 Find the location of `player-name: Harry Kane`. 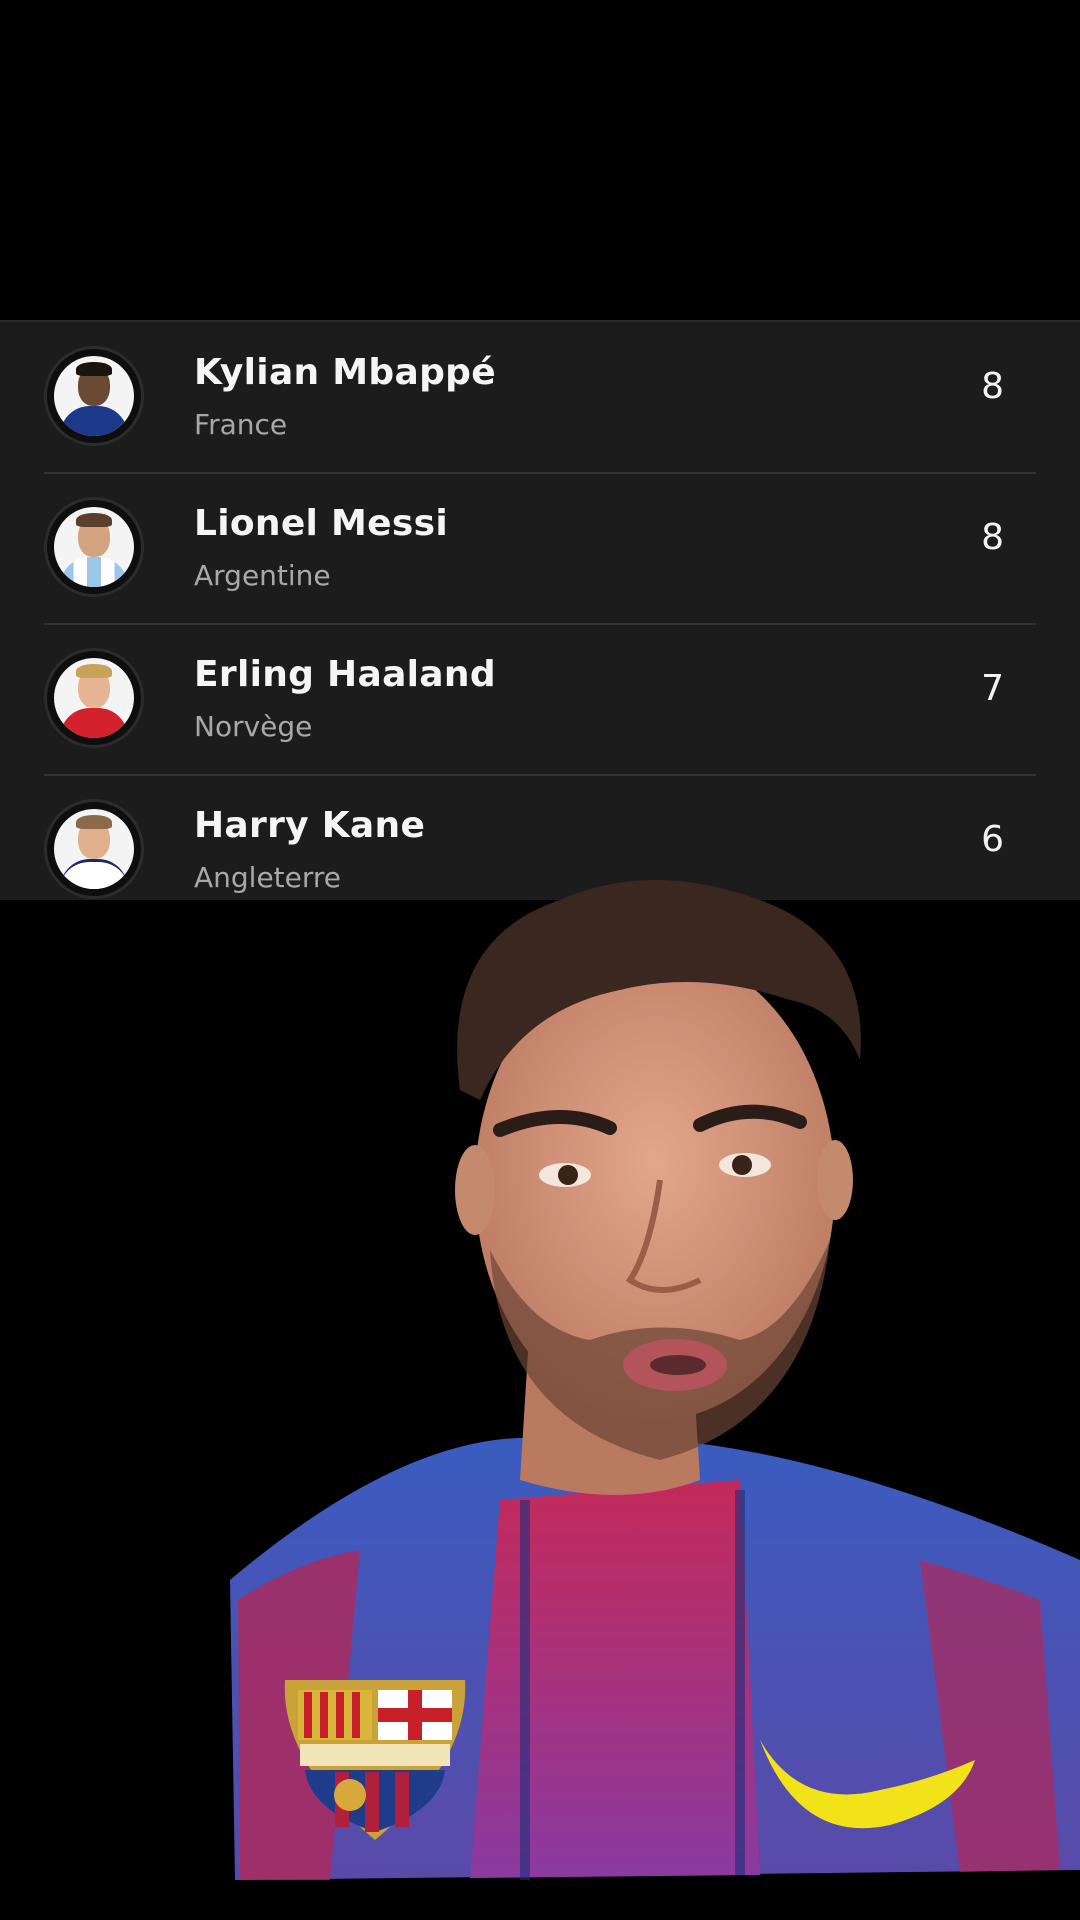

player-name: Harry Kane is located at coordinates (310, 825).